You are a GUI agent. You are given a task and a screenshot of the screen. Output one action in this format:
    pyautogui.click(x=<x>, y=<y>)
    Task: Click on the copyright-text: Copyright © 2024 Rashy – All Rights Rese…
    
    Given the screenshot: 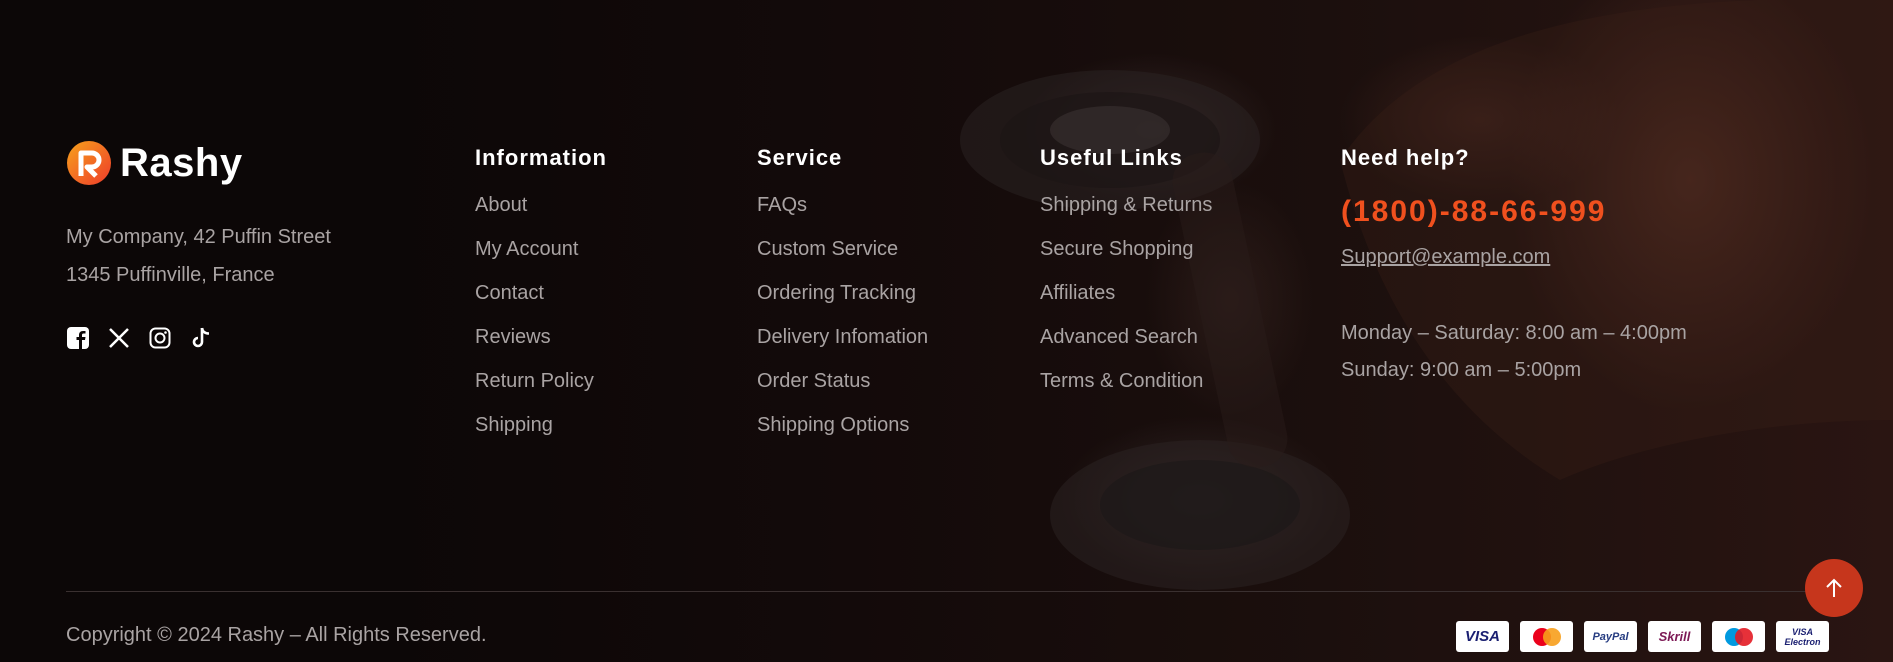 What is the action you would take?
    pyautogui.click(x=276, y=635)
    